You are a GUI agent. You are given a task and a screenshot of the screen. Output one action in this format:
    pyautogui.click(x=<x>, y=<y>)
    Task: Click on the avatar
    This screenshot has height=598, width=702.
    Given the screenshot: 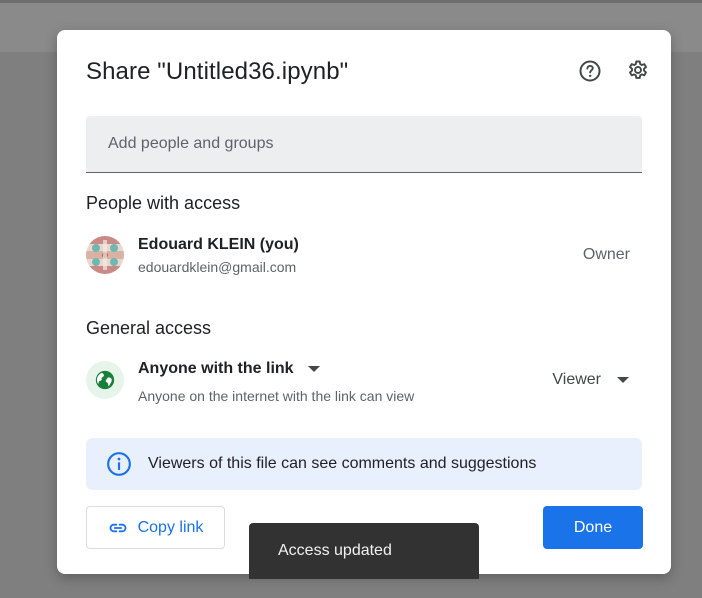 What is the action you would take?
    pyautogui.click(x=105, y=255)
    